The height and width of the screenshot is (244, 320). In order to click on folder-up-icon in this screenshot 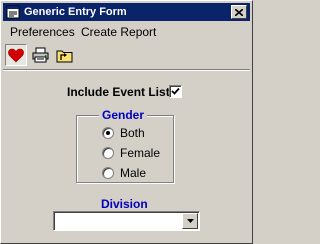, I will do `click(64, 56)`.